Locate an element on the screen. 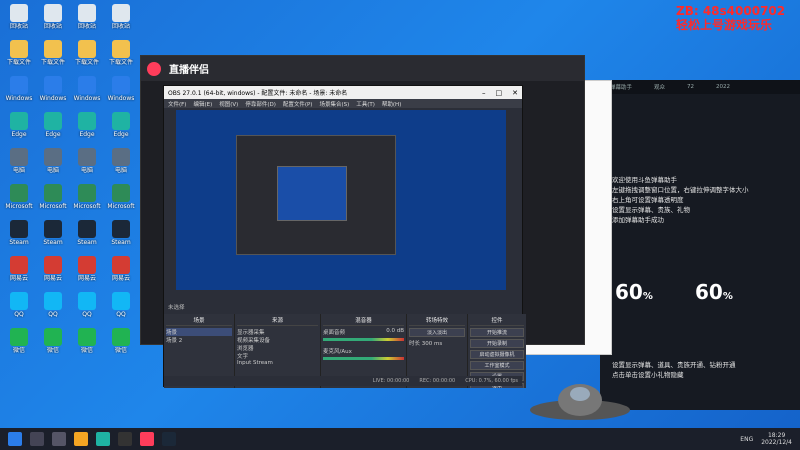 The height and width of the screenshot is (450, 800). studio-mode-button: 工作室模式 is located at coordinates (497, 365).